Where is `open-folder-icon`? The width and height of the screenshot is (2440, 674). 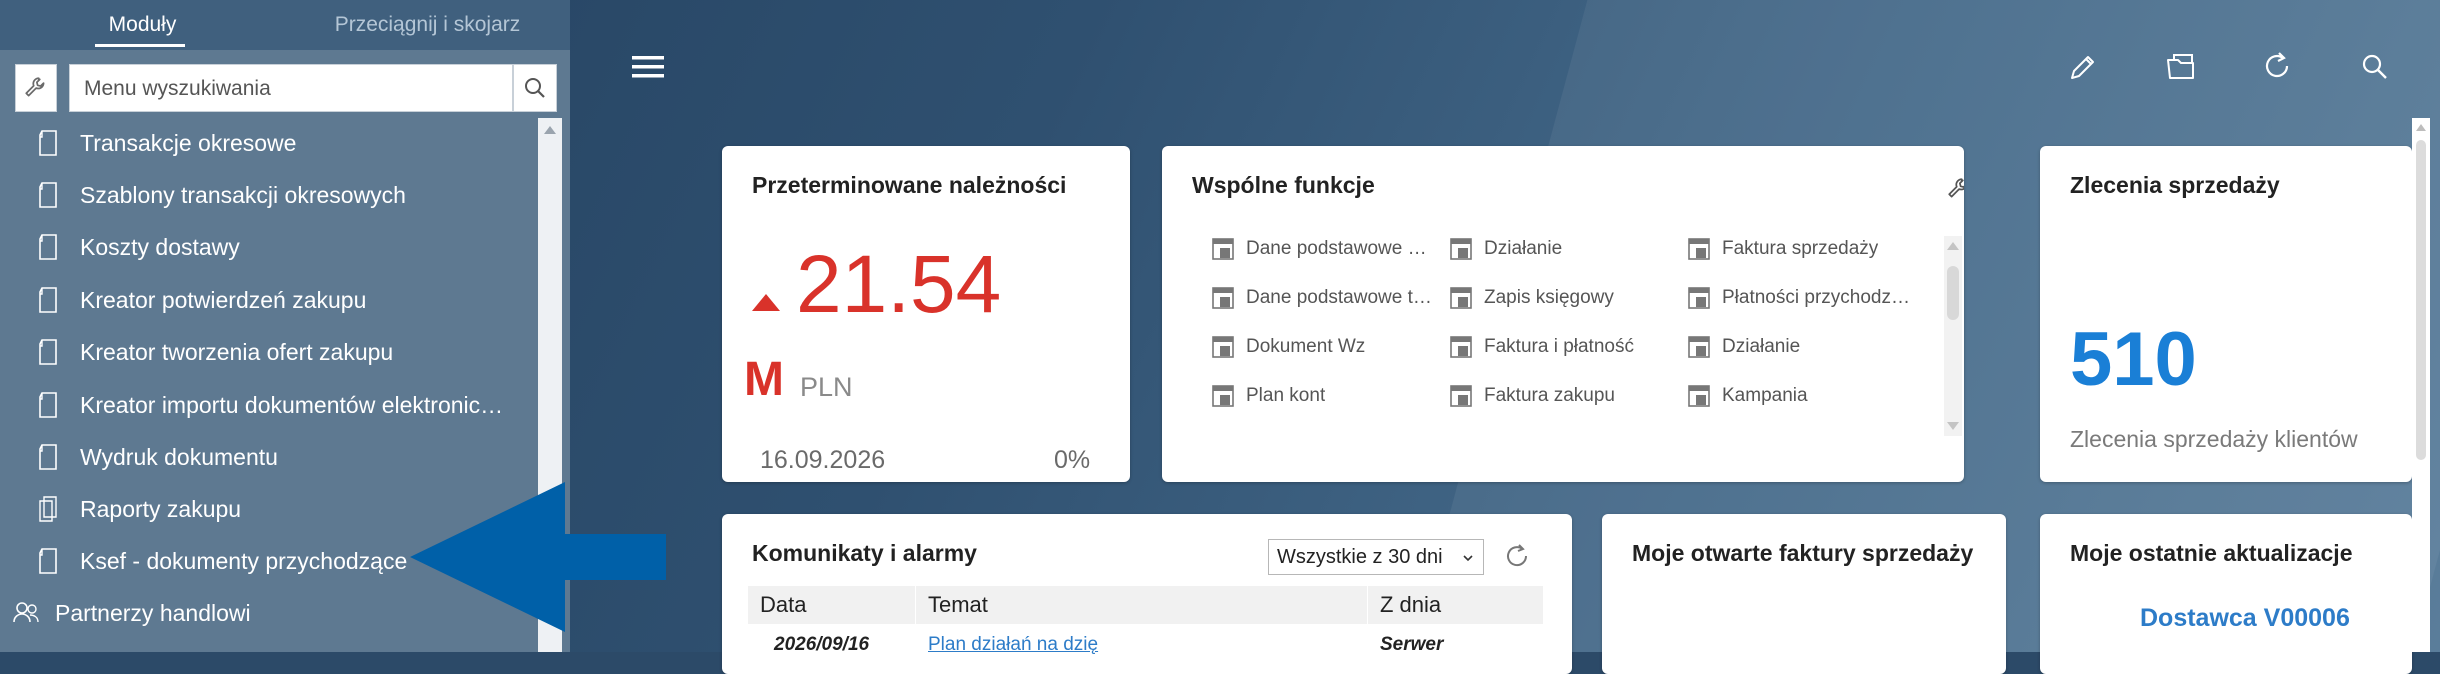
open-folder-icon is located at coordinates (2181, 67).